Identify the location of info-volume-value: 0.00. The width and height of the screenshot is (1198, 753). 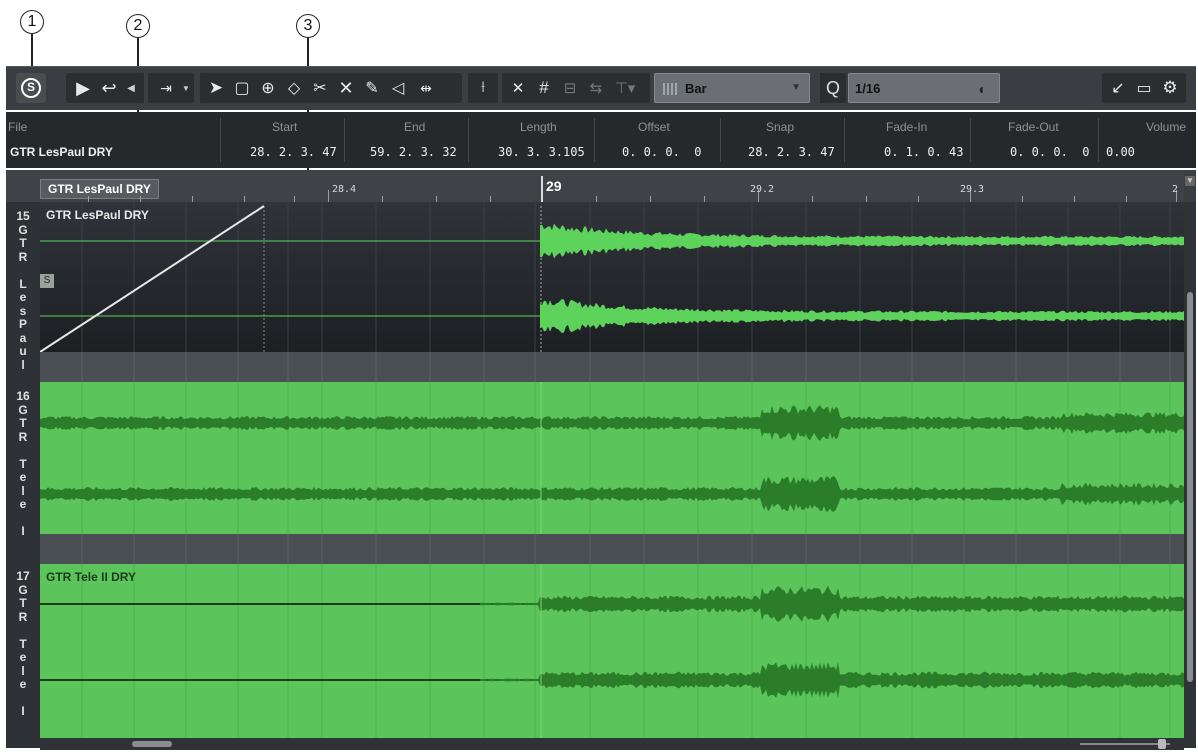
(1120, 152).